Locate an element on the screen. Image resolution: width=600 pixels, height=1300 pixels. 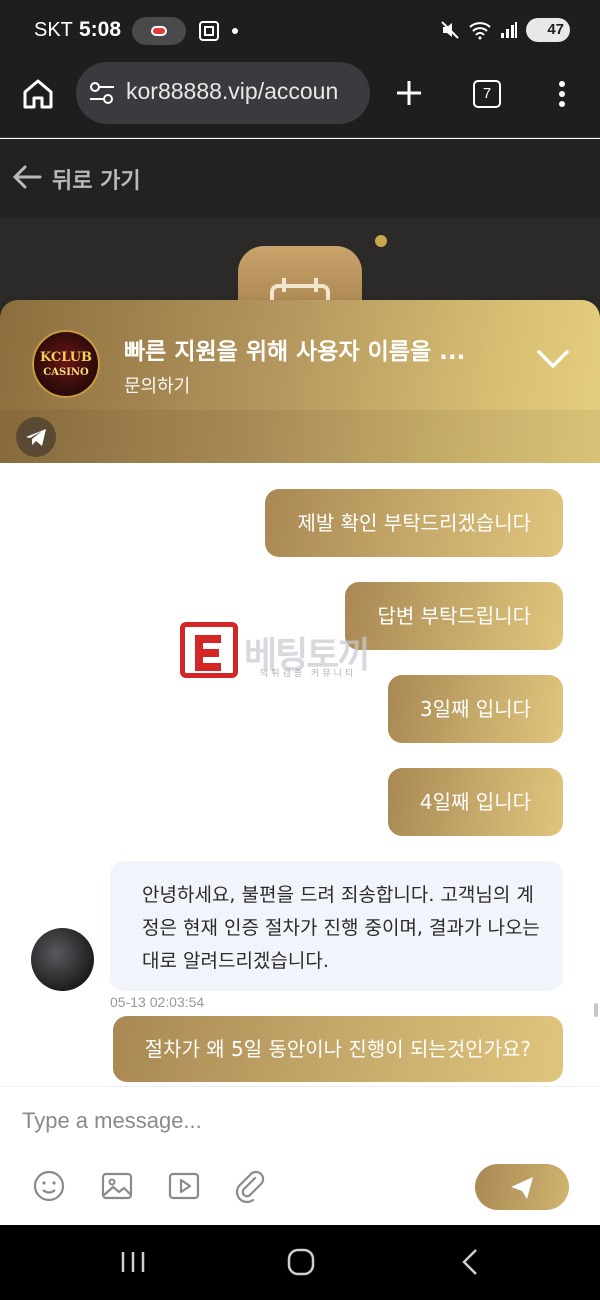
battery-indicator: 47 is located at coordinates (548, 30).